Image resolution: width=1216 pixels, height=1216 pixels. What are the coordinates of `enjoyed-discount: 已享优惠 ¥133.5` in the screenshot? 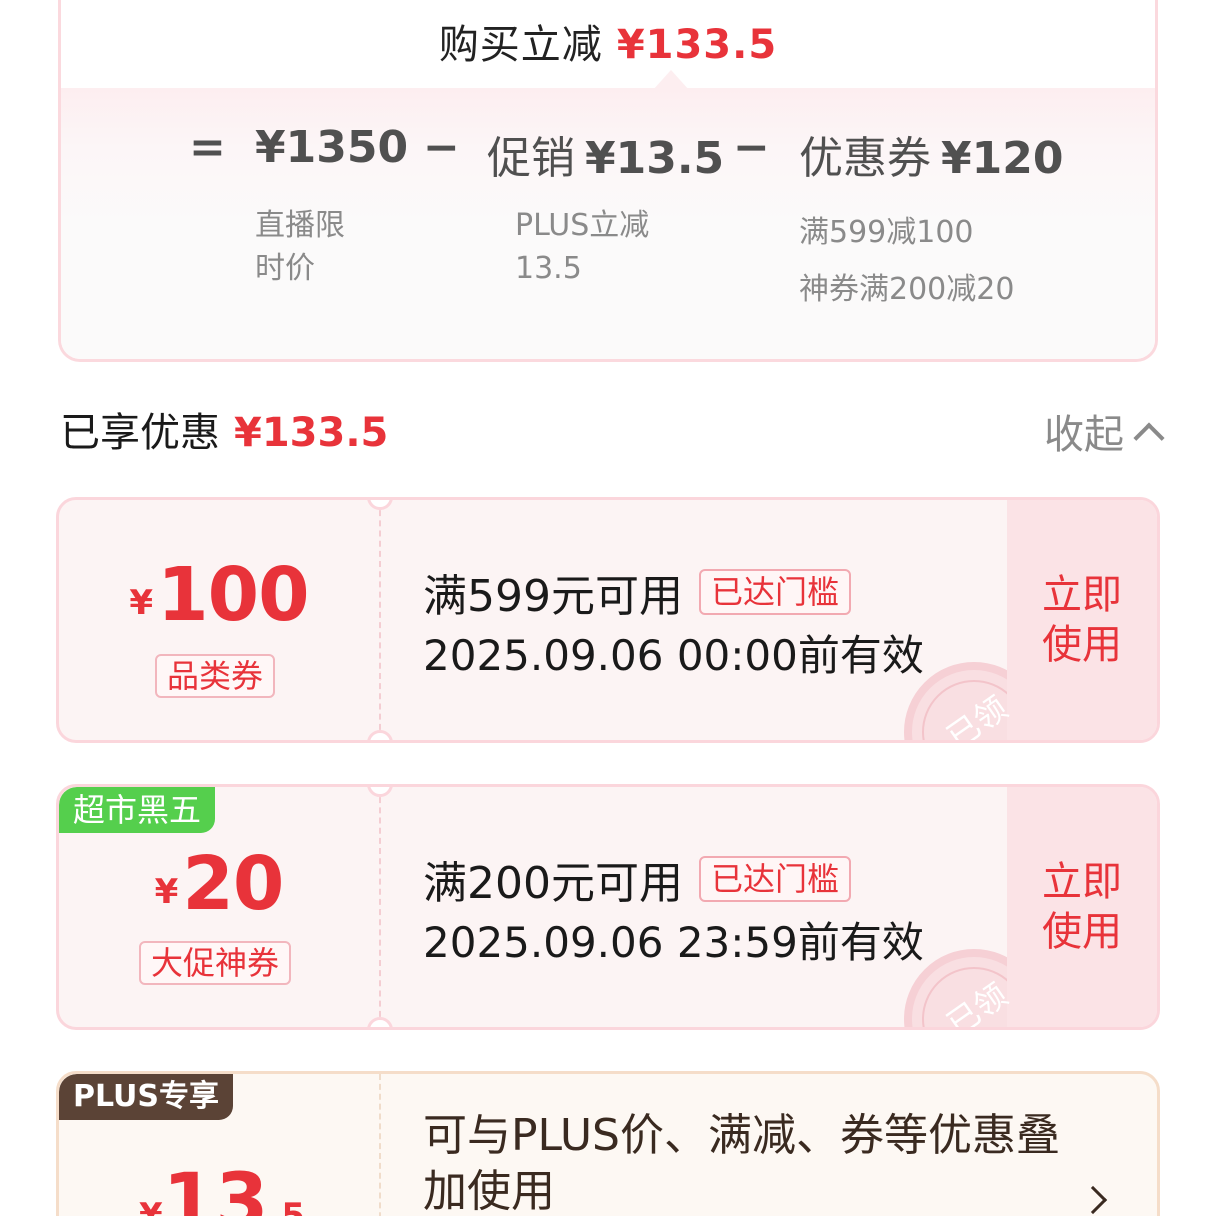 It's located at (224, 429).